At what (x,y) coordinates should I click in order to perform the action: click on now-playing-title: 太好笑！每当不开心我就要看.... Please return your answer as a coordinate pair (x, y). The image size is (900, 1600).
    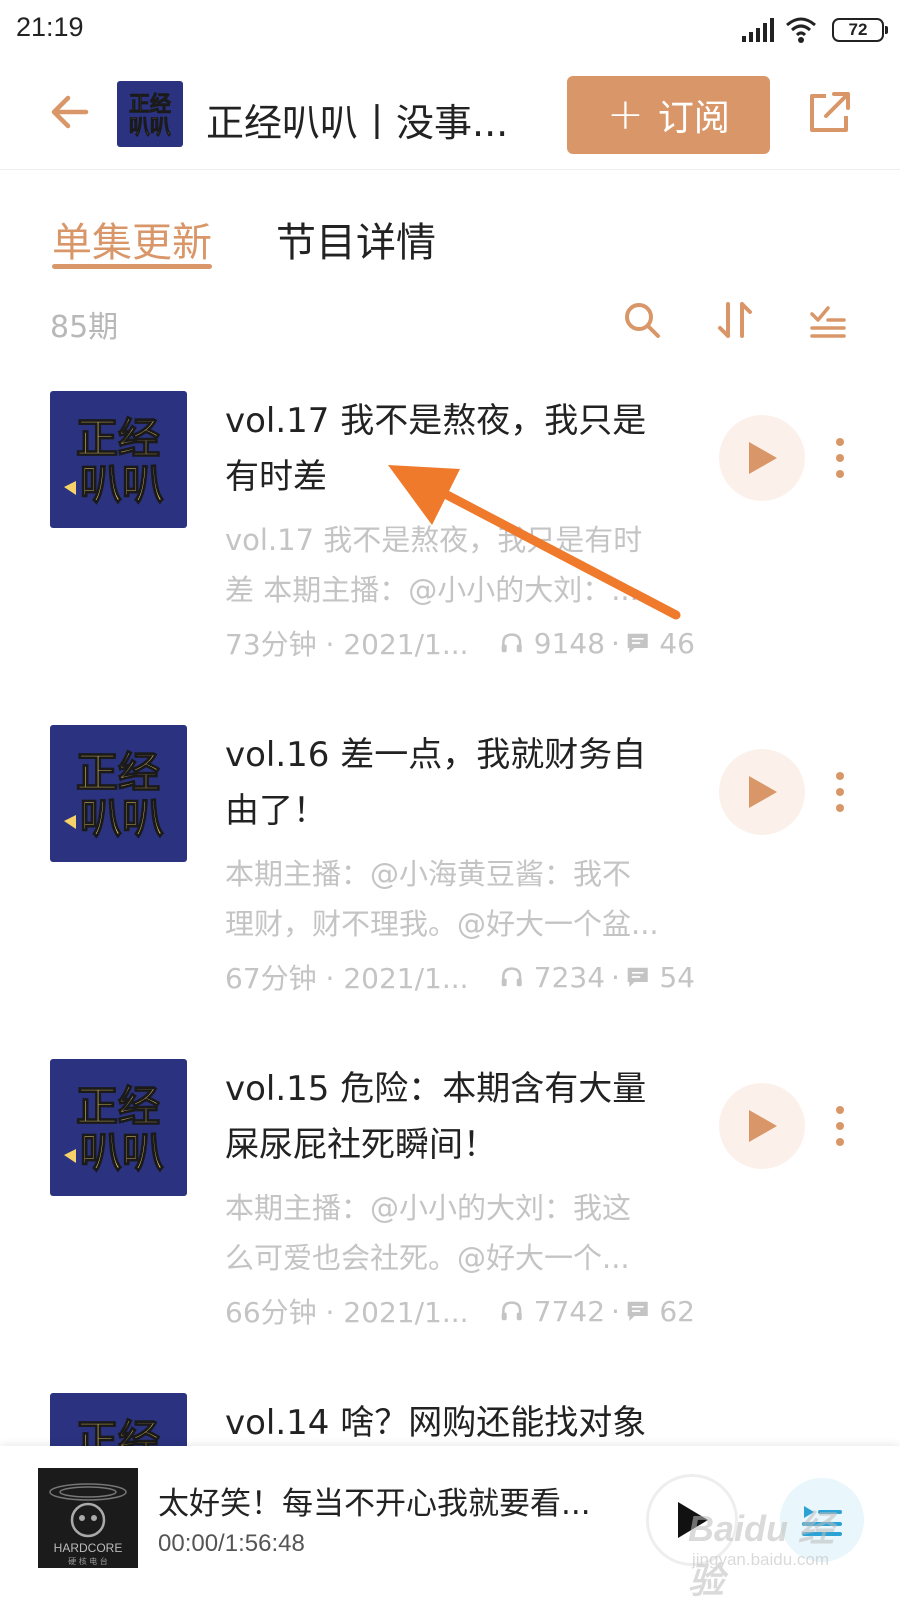
    Looking at the image, I should click on (374, 1504).